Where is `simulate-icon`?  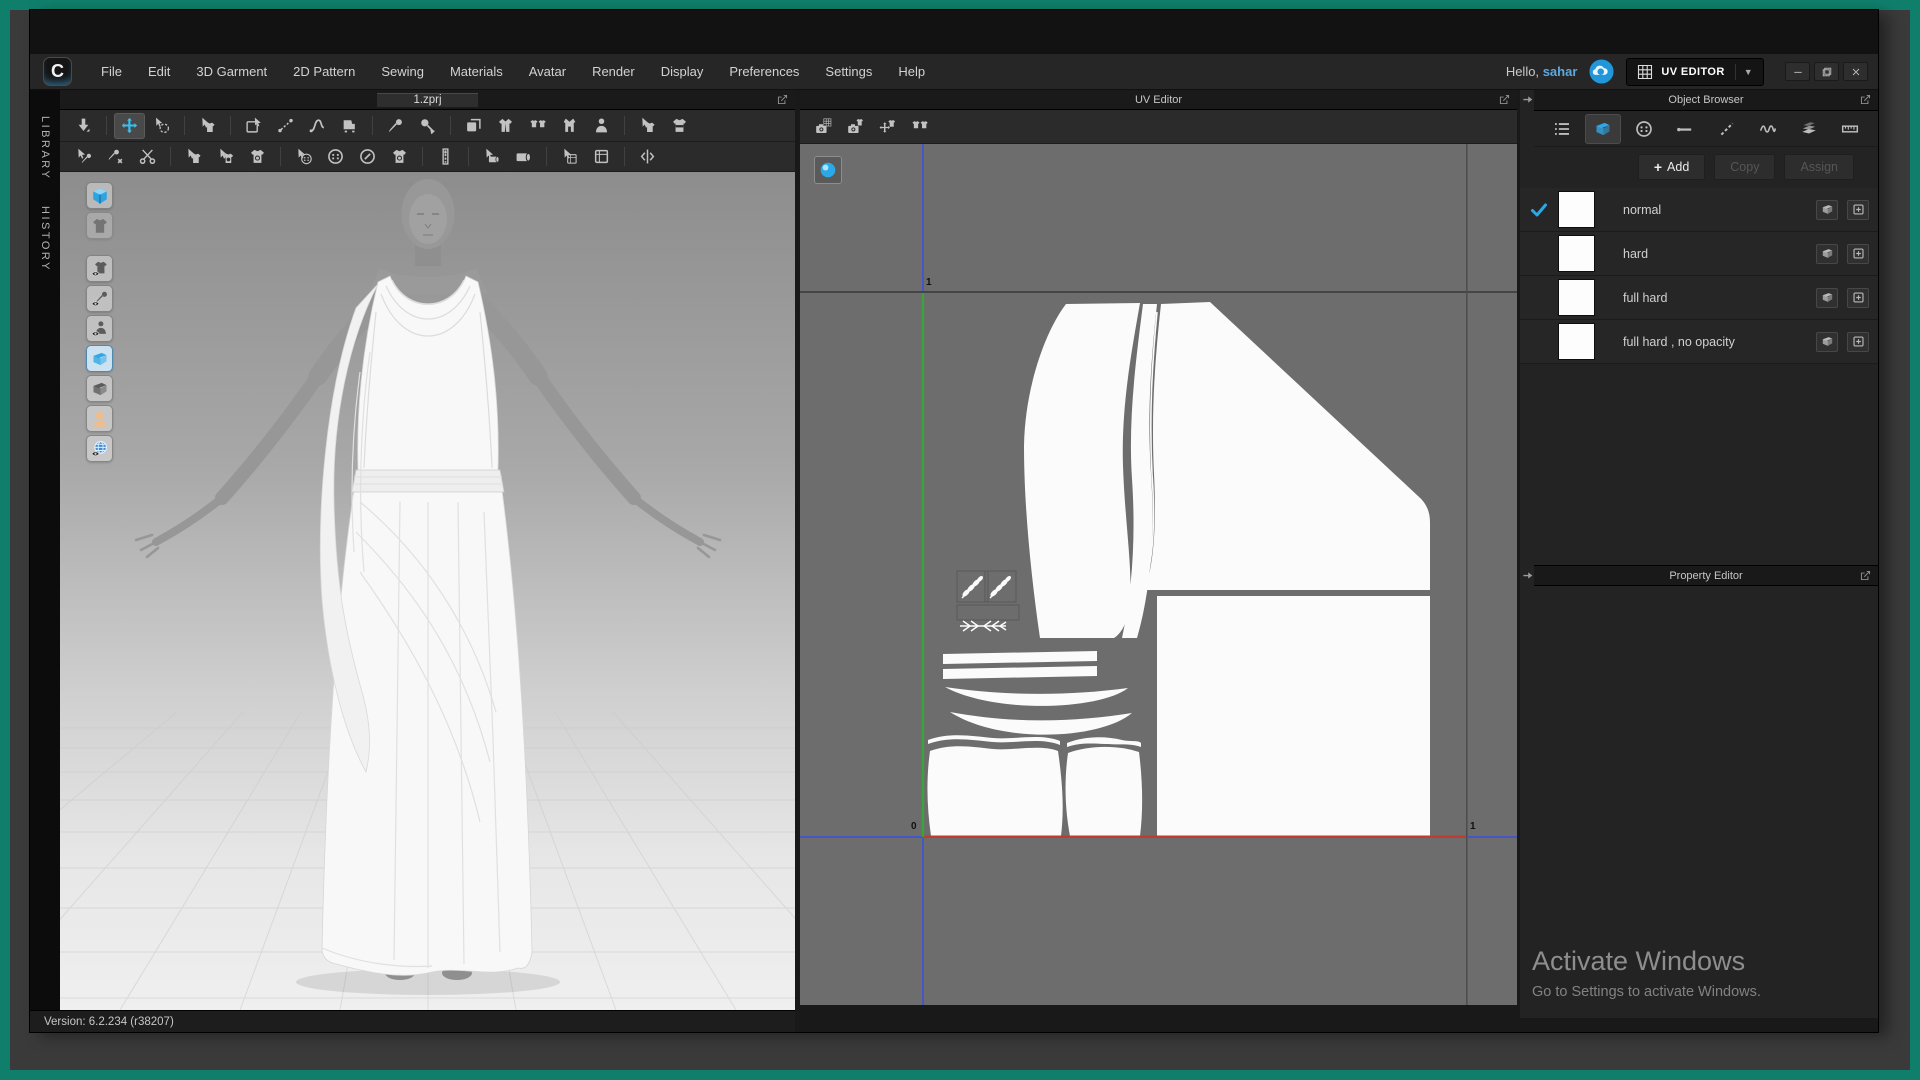 simulate-icon is located at coordinates (83, 126).